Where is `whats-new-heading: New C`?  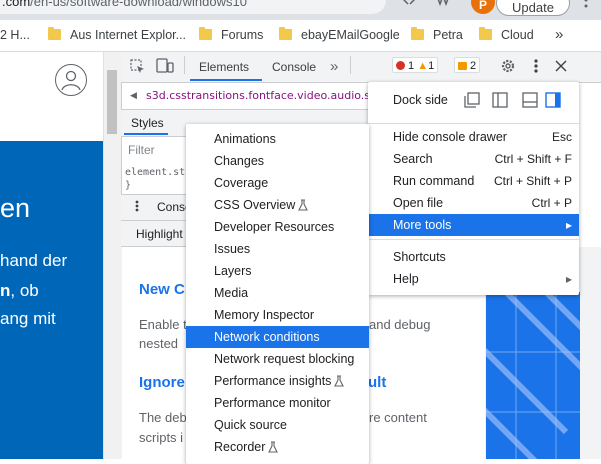
whats-new-heading: New C is located at coordinates (162, 289).